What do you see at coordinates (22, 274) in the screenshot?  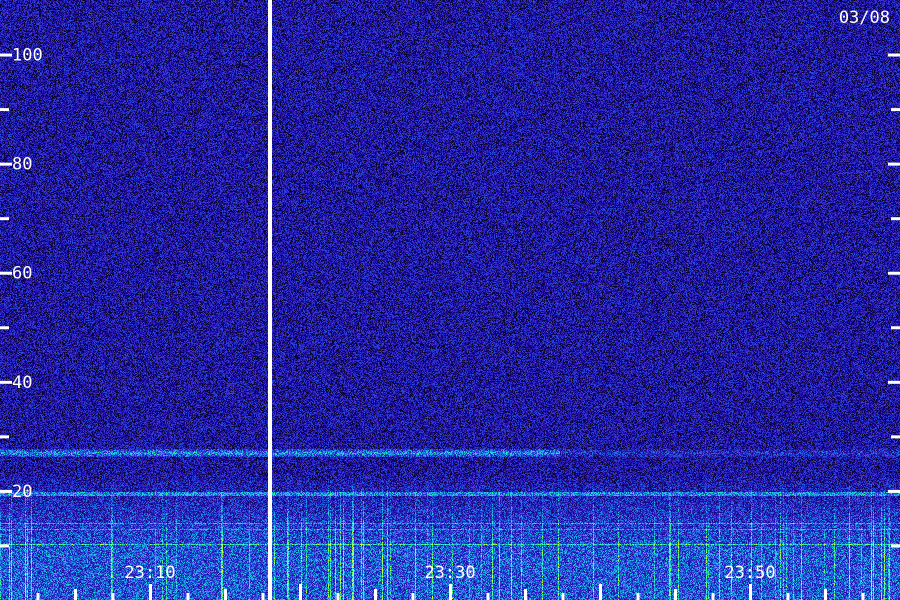 I see `y-tick-label: 60` at bounding box center [22, 274].